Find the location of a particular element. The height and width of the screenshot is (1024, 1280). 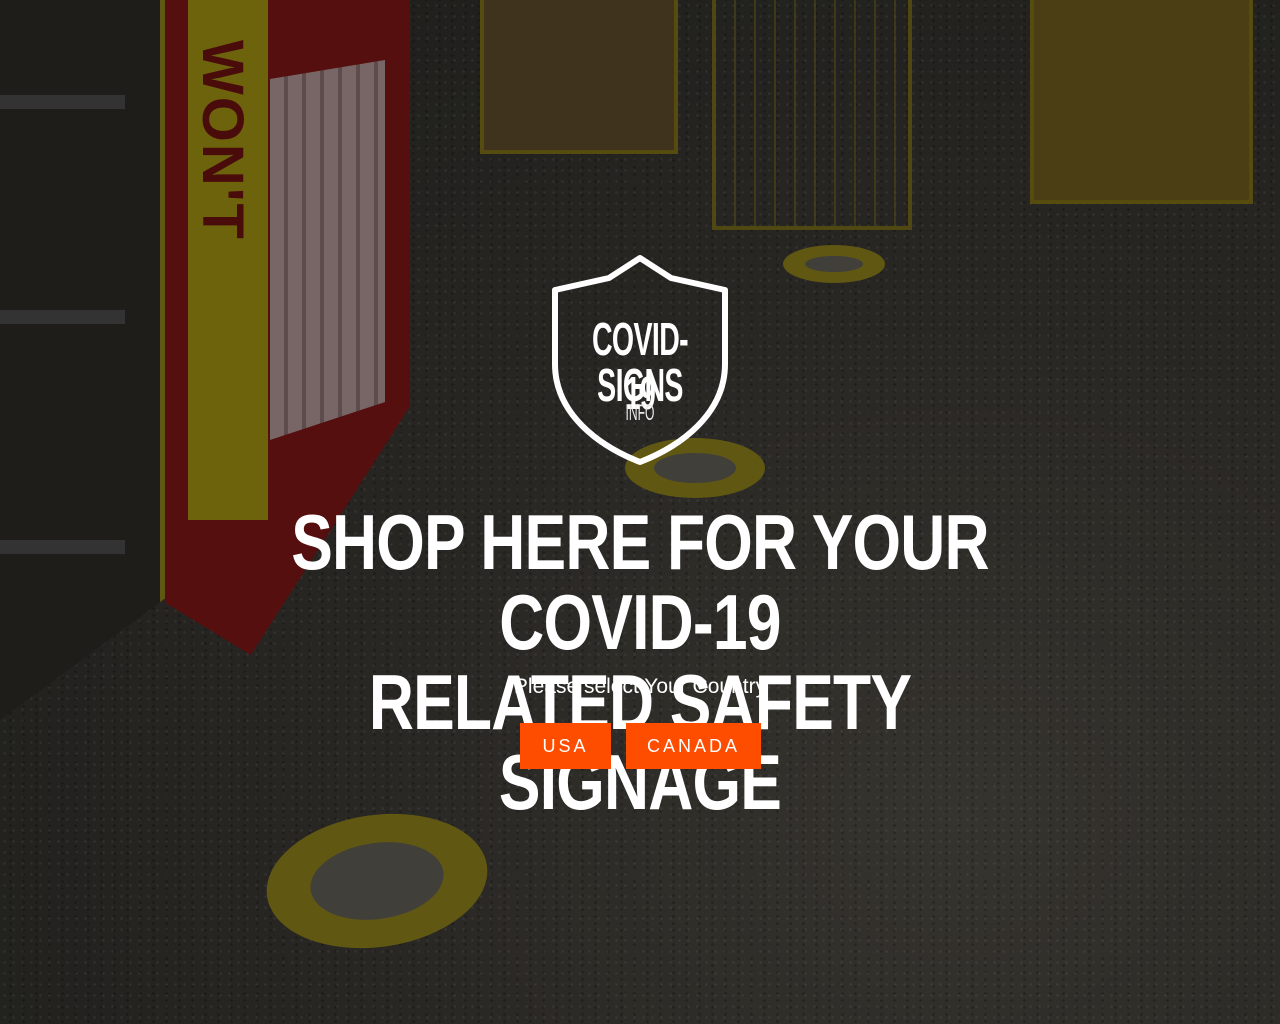

canada-button: CANADA is located at coordinates (693, 746).